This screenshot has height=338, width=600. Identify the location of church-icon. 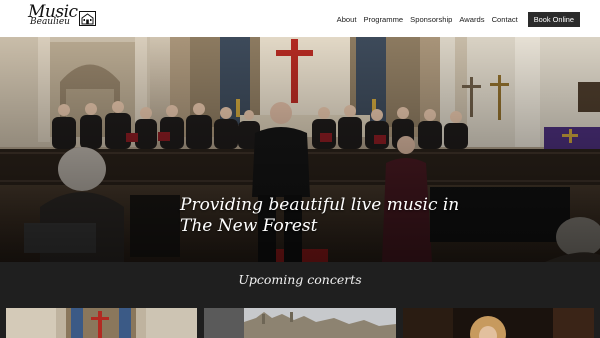
(87, 18).